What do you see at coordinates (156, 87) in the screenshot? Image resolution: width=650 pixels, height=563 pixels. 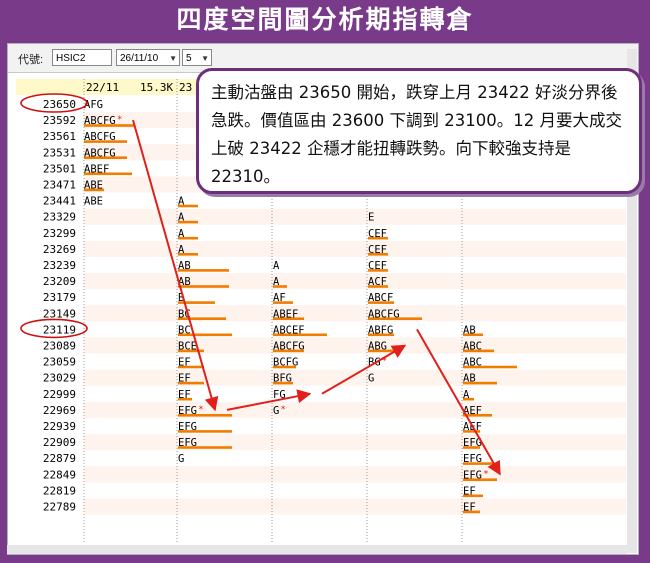 I see `header-volume: 15.3K` at bounding box center [156, 87].